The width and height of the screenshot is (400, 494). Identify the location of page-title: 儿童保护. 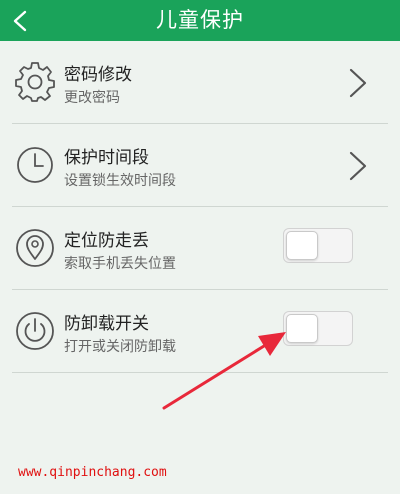
(200, 20).